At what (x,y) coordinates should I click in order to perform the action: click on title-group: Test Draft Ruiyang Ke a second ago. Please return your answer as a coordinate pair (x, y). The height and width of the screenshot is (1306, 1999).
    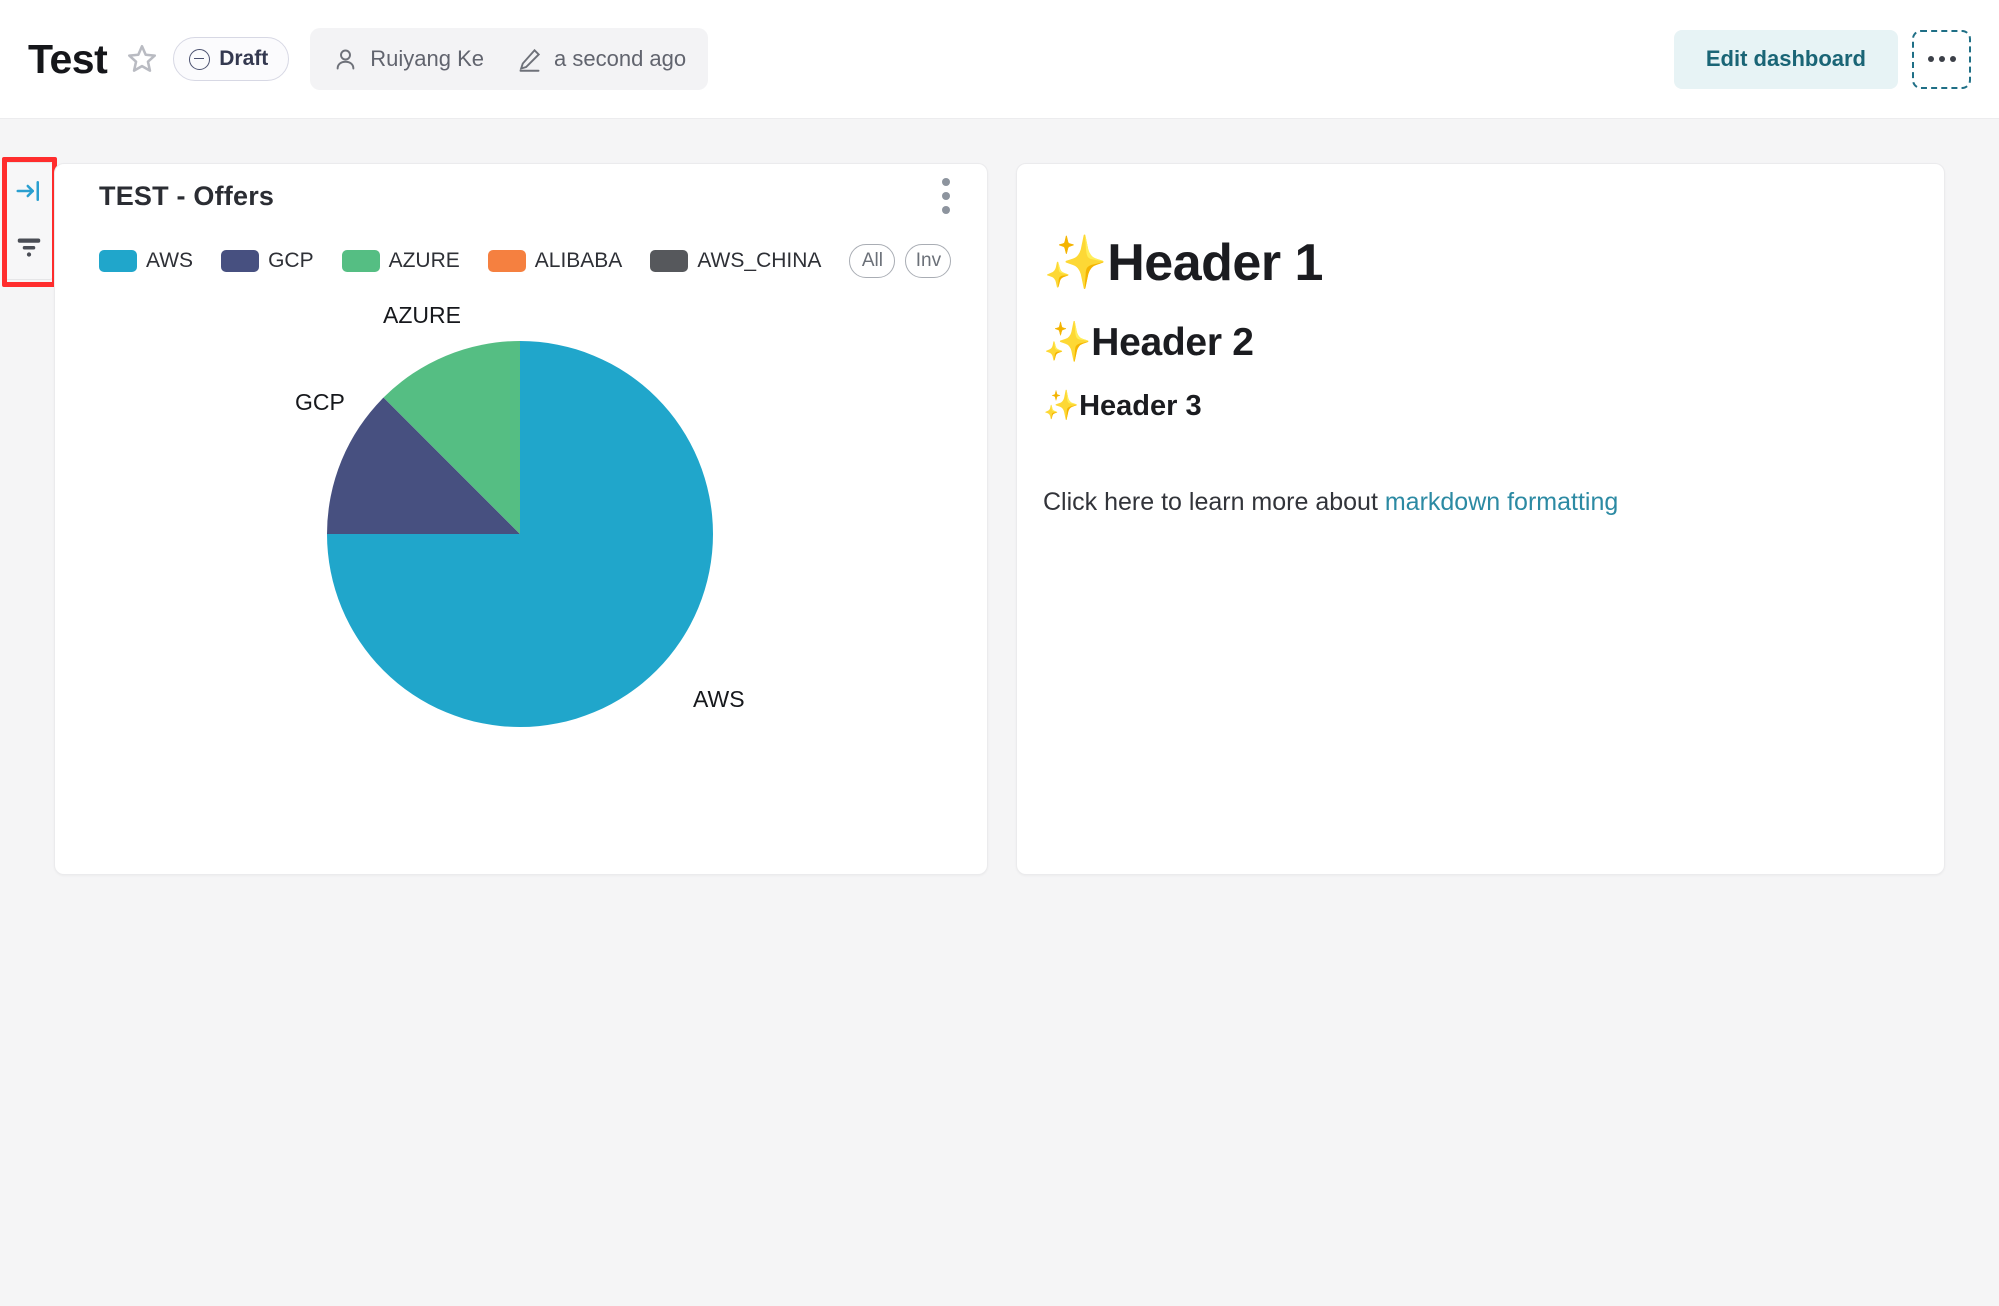
    Looking at the image, I should click on (368, 59).